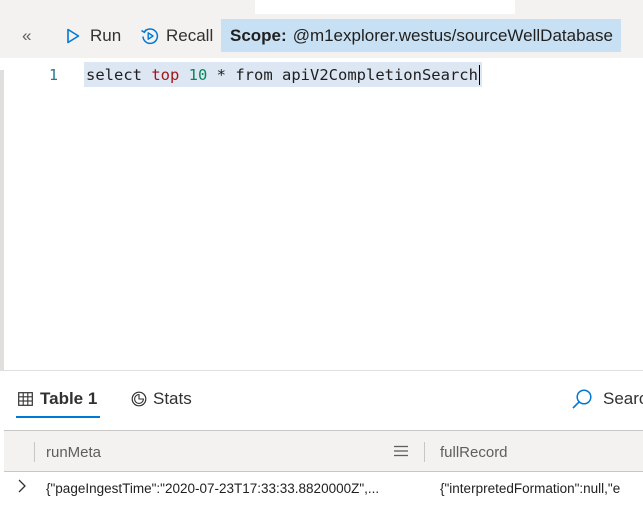  I want to click on active-tab-indicator, so click(58, 417).